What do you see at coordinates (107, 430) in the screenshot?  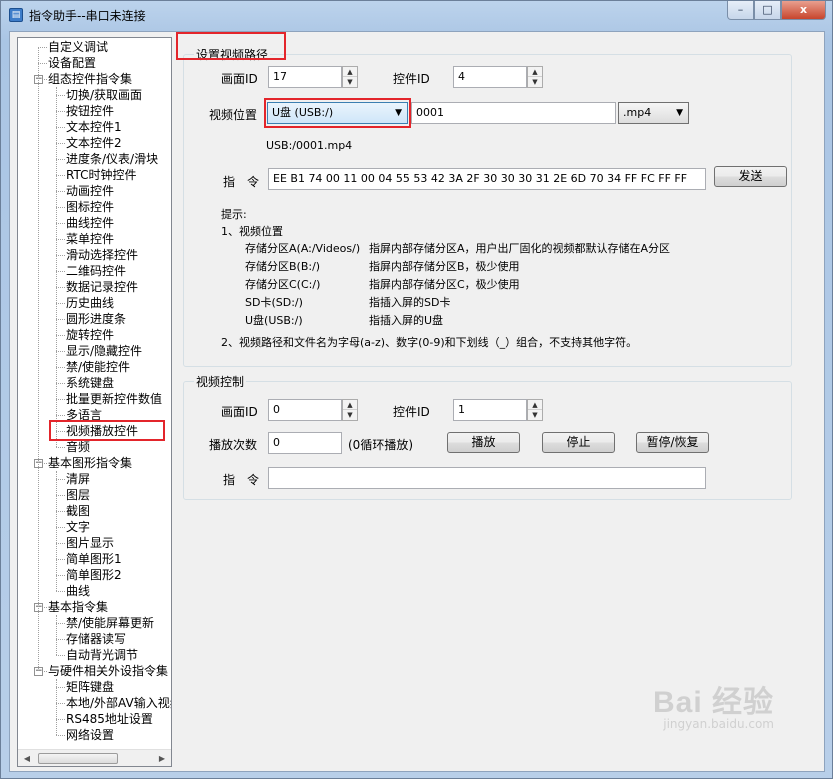 I see `highlight-box-tree-item` at bounding box center [107, 430].